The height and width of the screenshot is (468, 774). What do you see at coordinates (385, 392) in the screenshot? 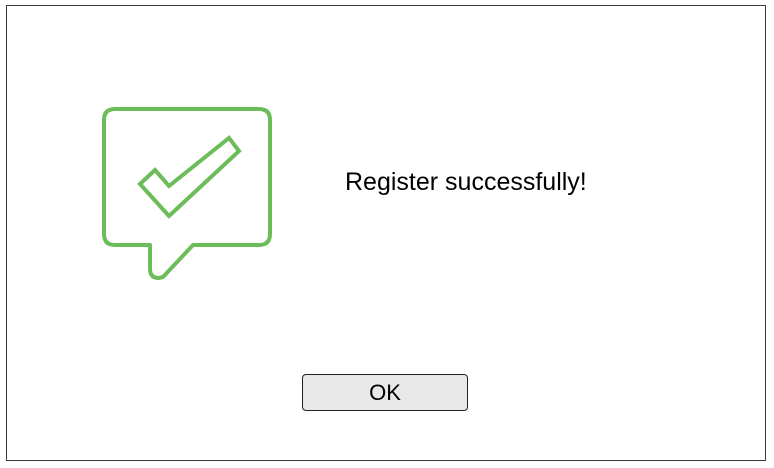
I see `ok-button: OK` at bounding box center [385, 392].